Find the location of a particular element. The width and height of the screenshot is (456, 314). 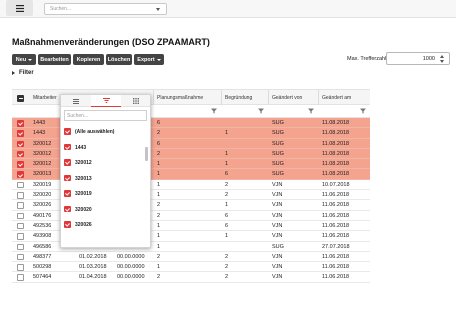

column-header-planungsmassnahme: Planungsmaßnahme is located at coordinates (180, 98).